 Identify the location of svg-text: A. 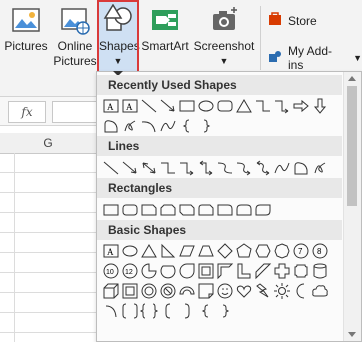
(110, 107).